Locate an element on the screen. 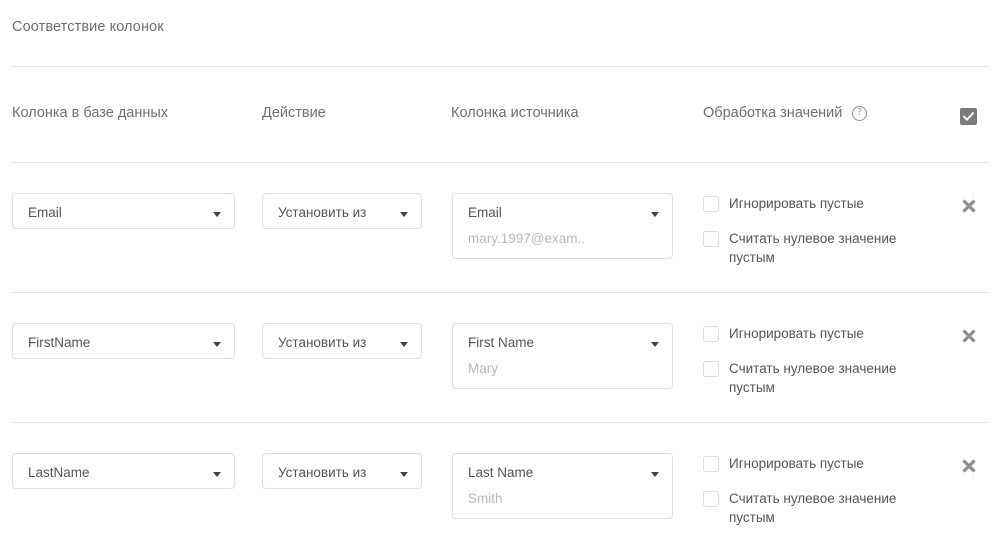 Image resolution: width=1000 pixels, height=554 pixels. column-header-db-column: Колонка в базе данных is located at coordinates (90, 113).